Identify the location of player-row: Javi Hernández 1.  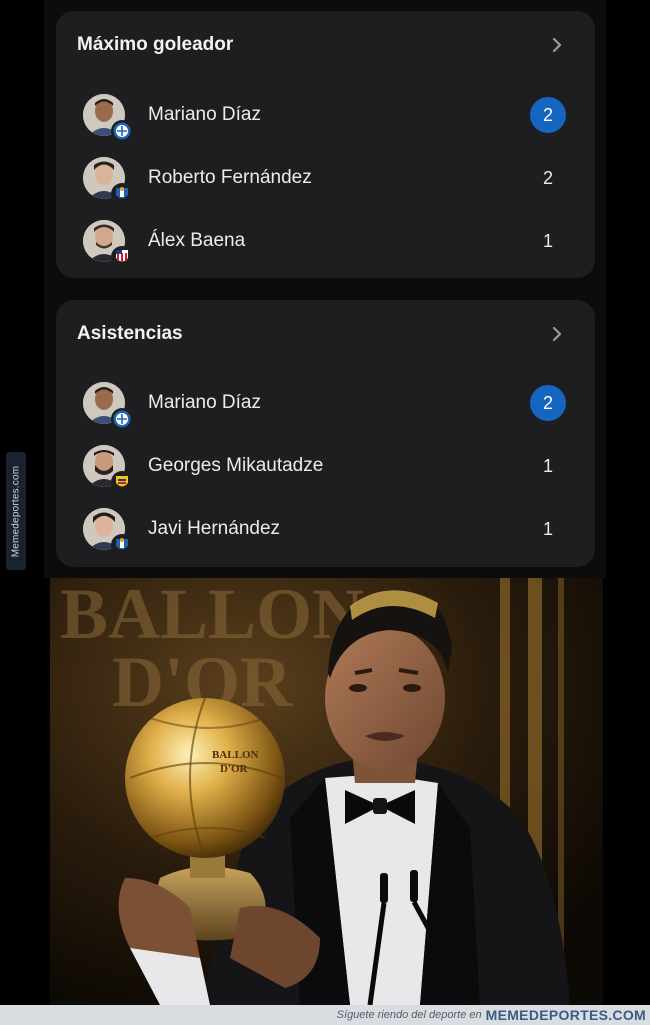
(325, 529).